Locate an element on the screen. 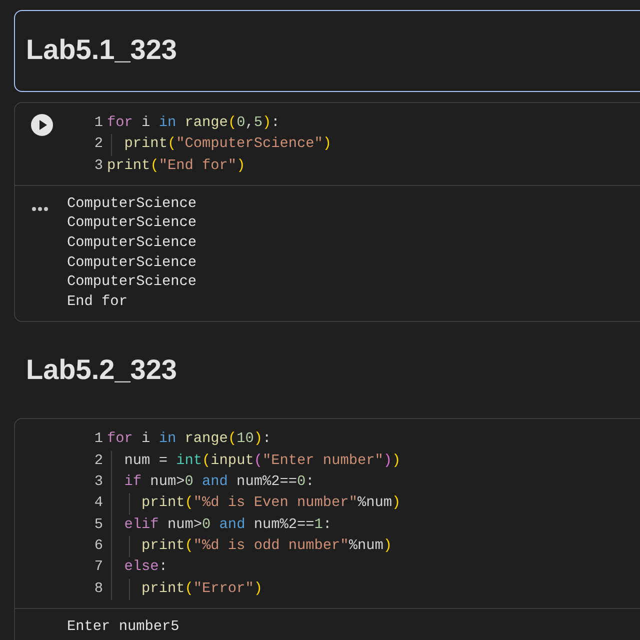 This screenshot has width=640, height=640. line-number: 7 is located at coordinates (98, 568).